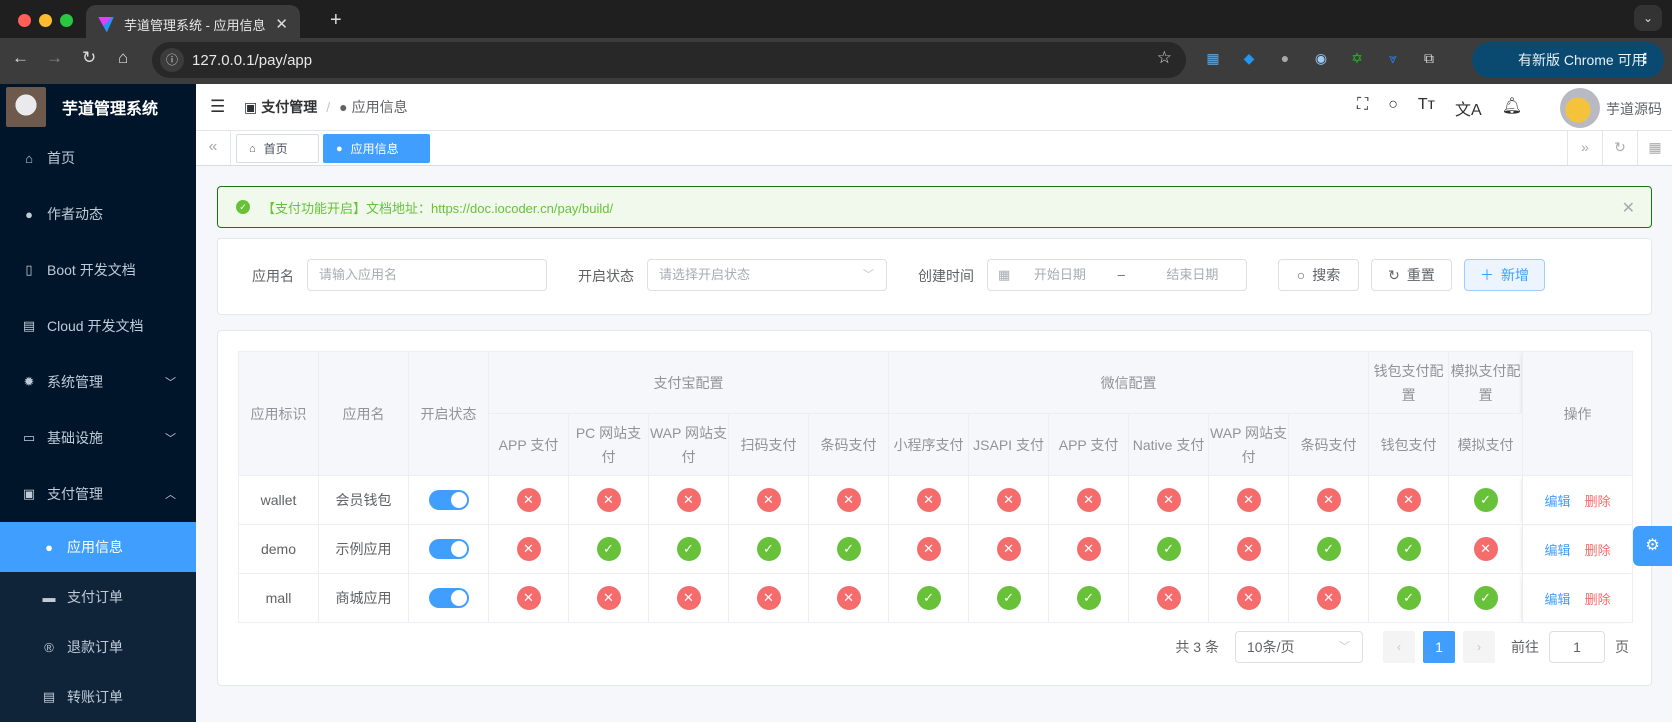 This screenshot has height=722, width=1672. Describe the element at coordinates (1652, 546) in the screenshot. I see `settings-gear-button: ⚙` at that location.